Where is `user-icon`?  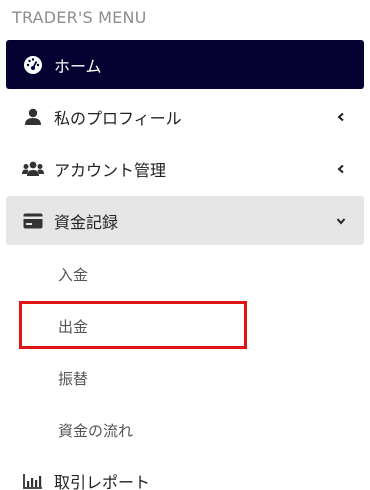
user-icon is located at coordinates (33, 117).